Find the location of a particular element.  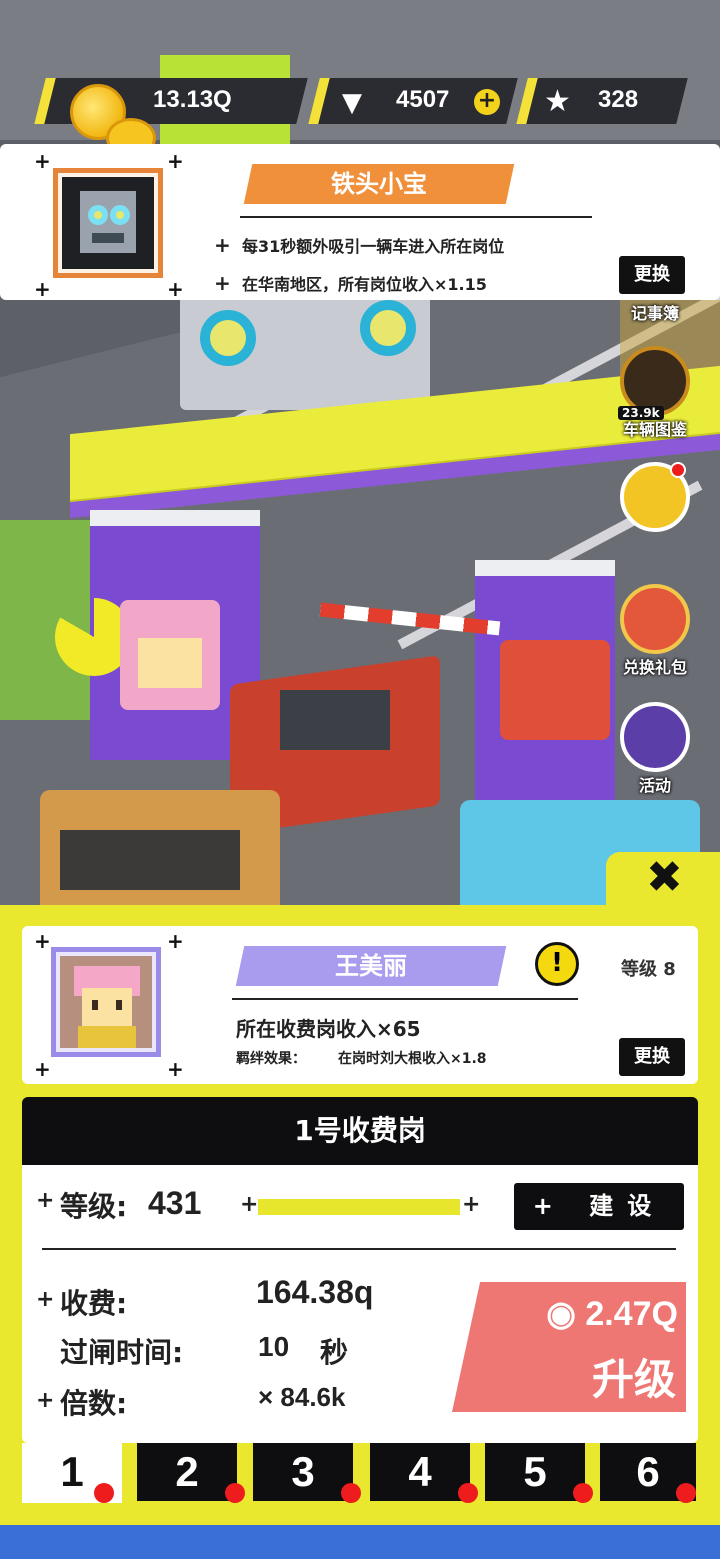

character-face is located at coordinates (170, 663).